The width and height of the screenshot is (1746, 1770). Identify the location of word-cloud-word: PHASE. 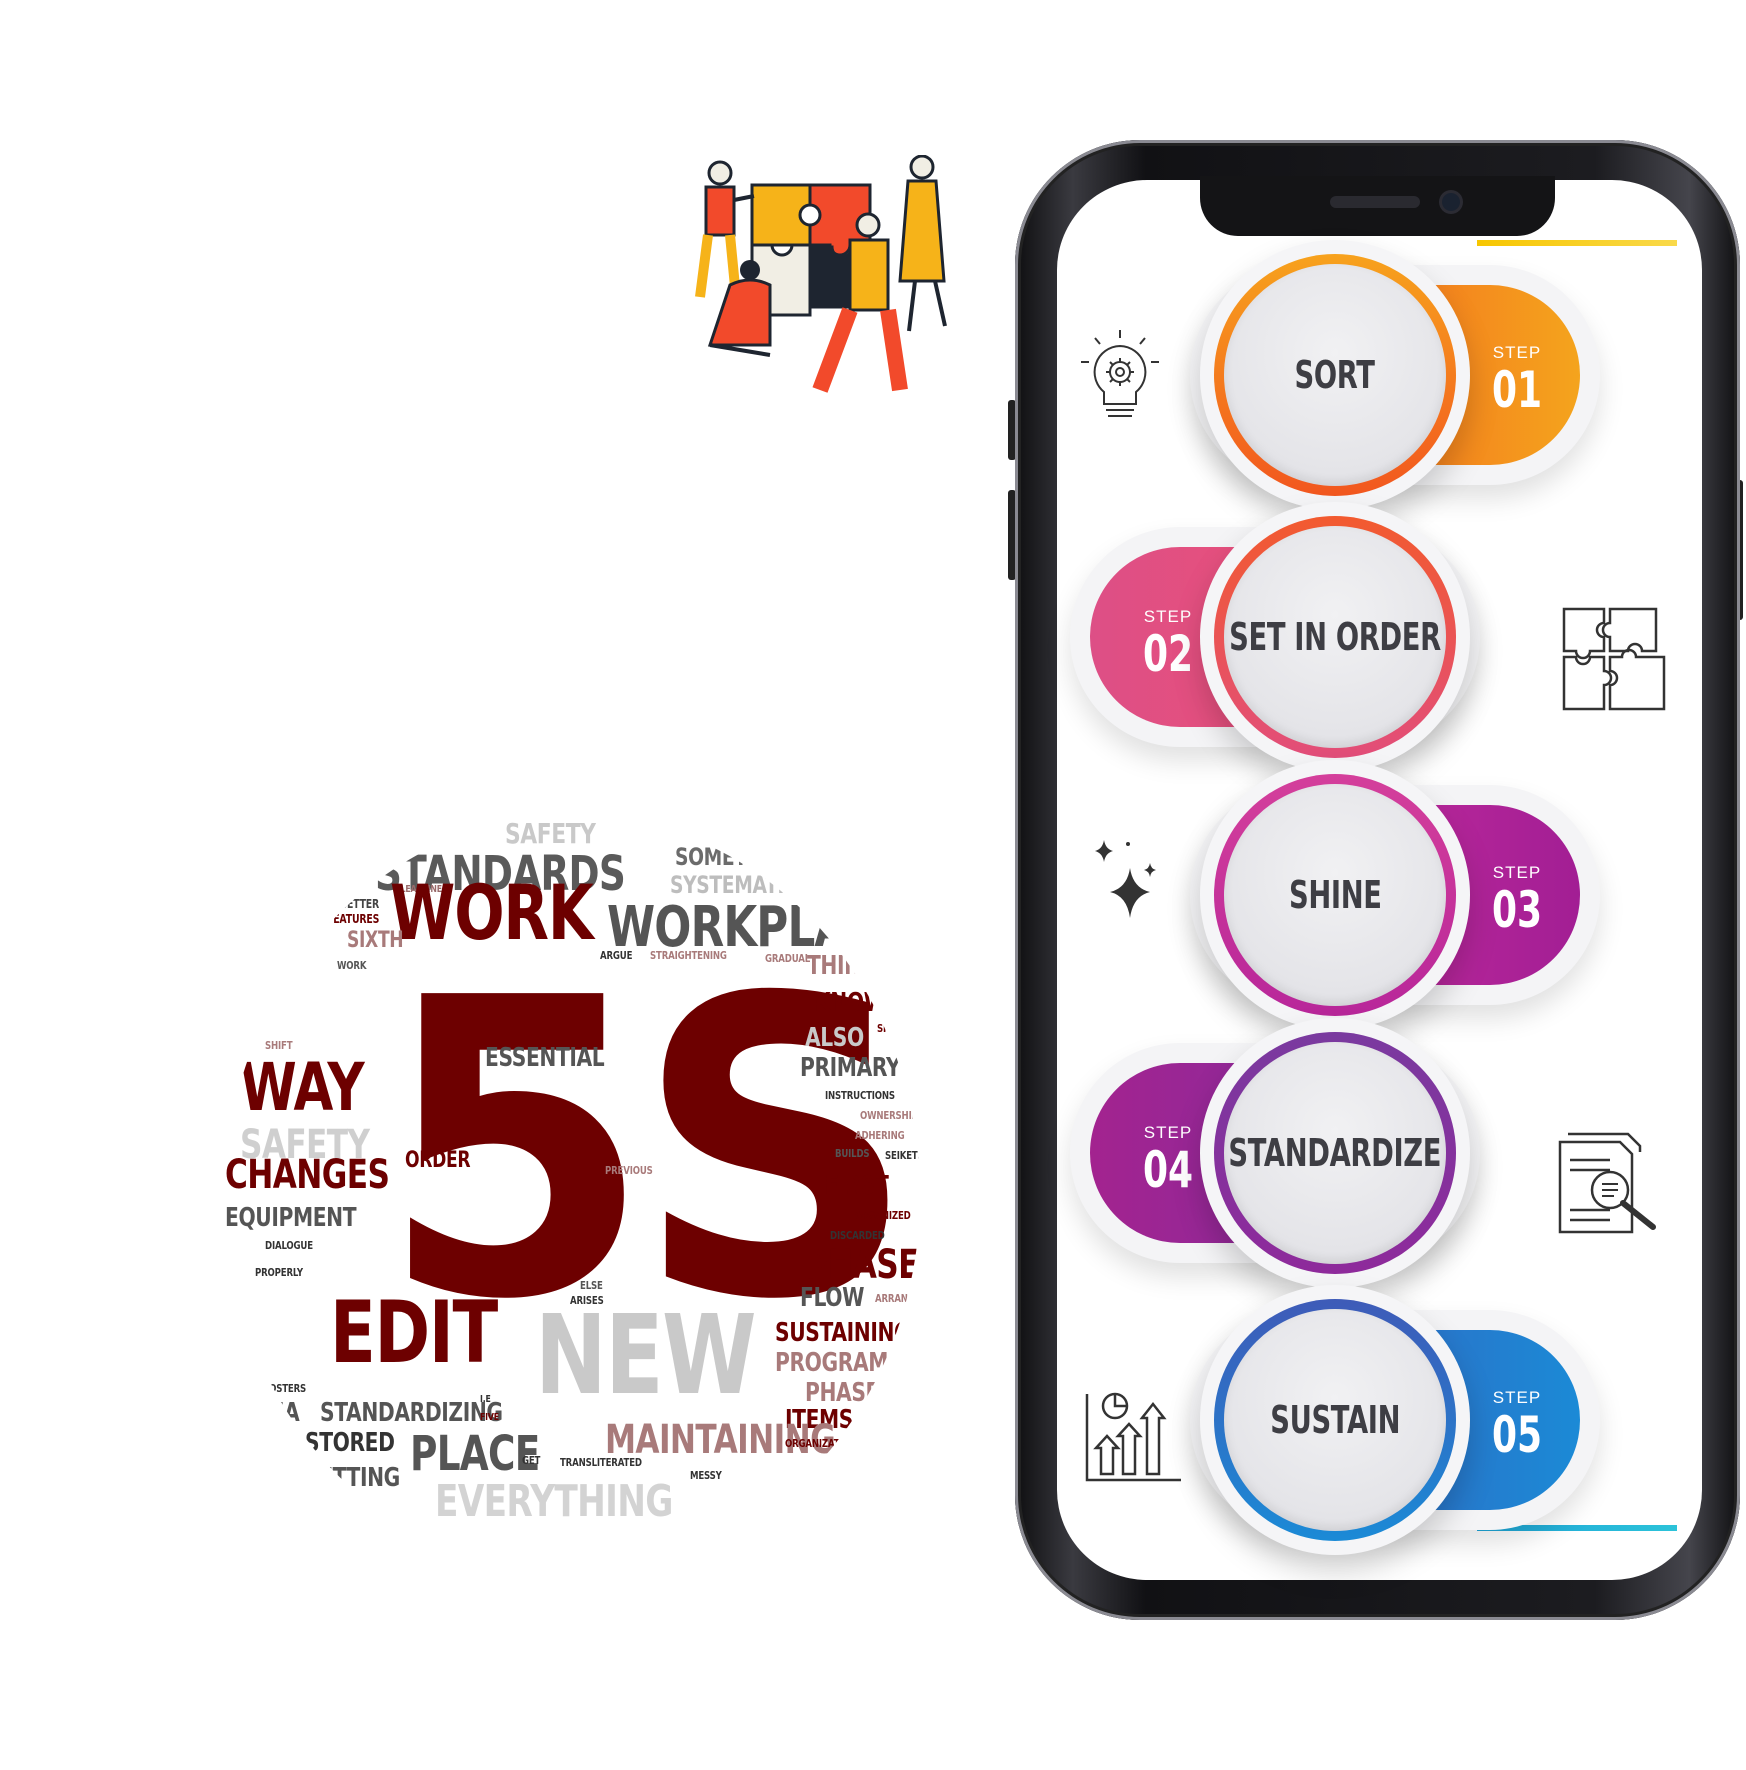
(862, 1265).